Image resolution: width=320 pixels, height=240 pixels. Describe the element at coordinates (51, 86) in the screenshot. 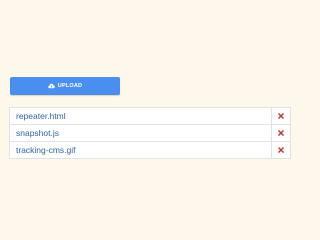

I see `cloud-upload-icon` at that location.